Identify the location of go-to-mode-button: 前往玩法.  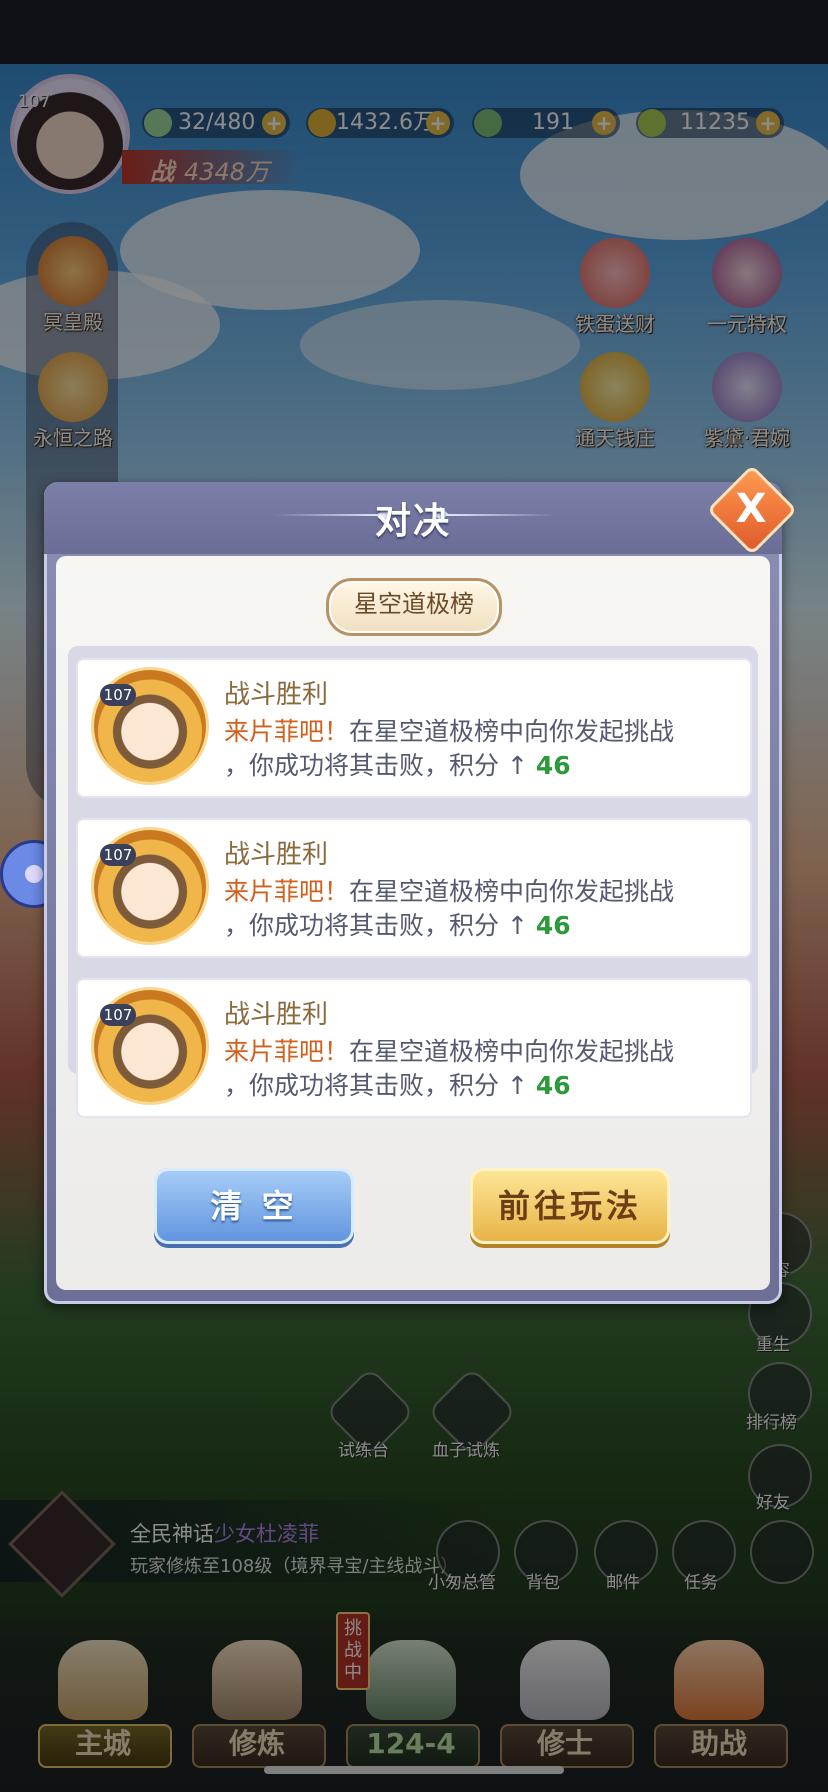
(570, 1206).